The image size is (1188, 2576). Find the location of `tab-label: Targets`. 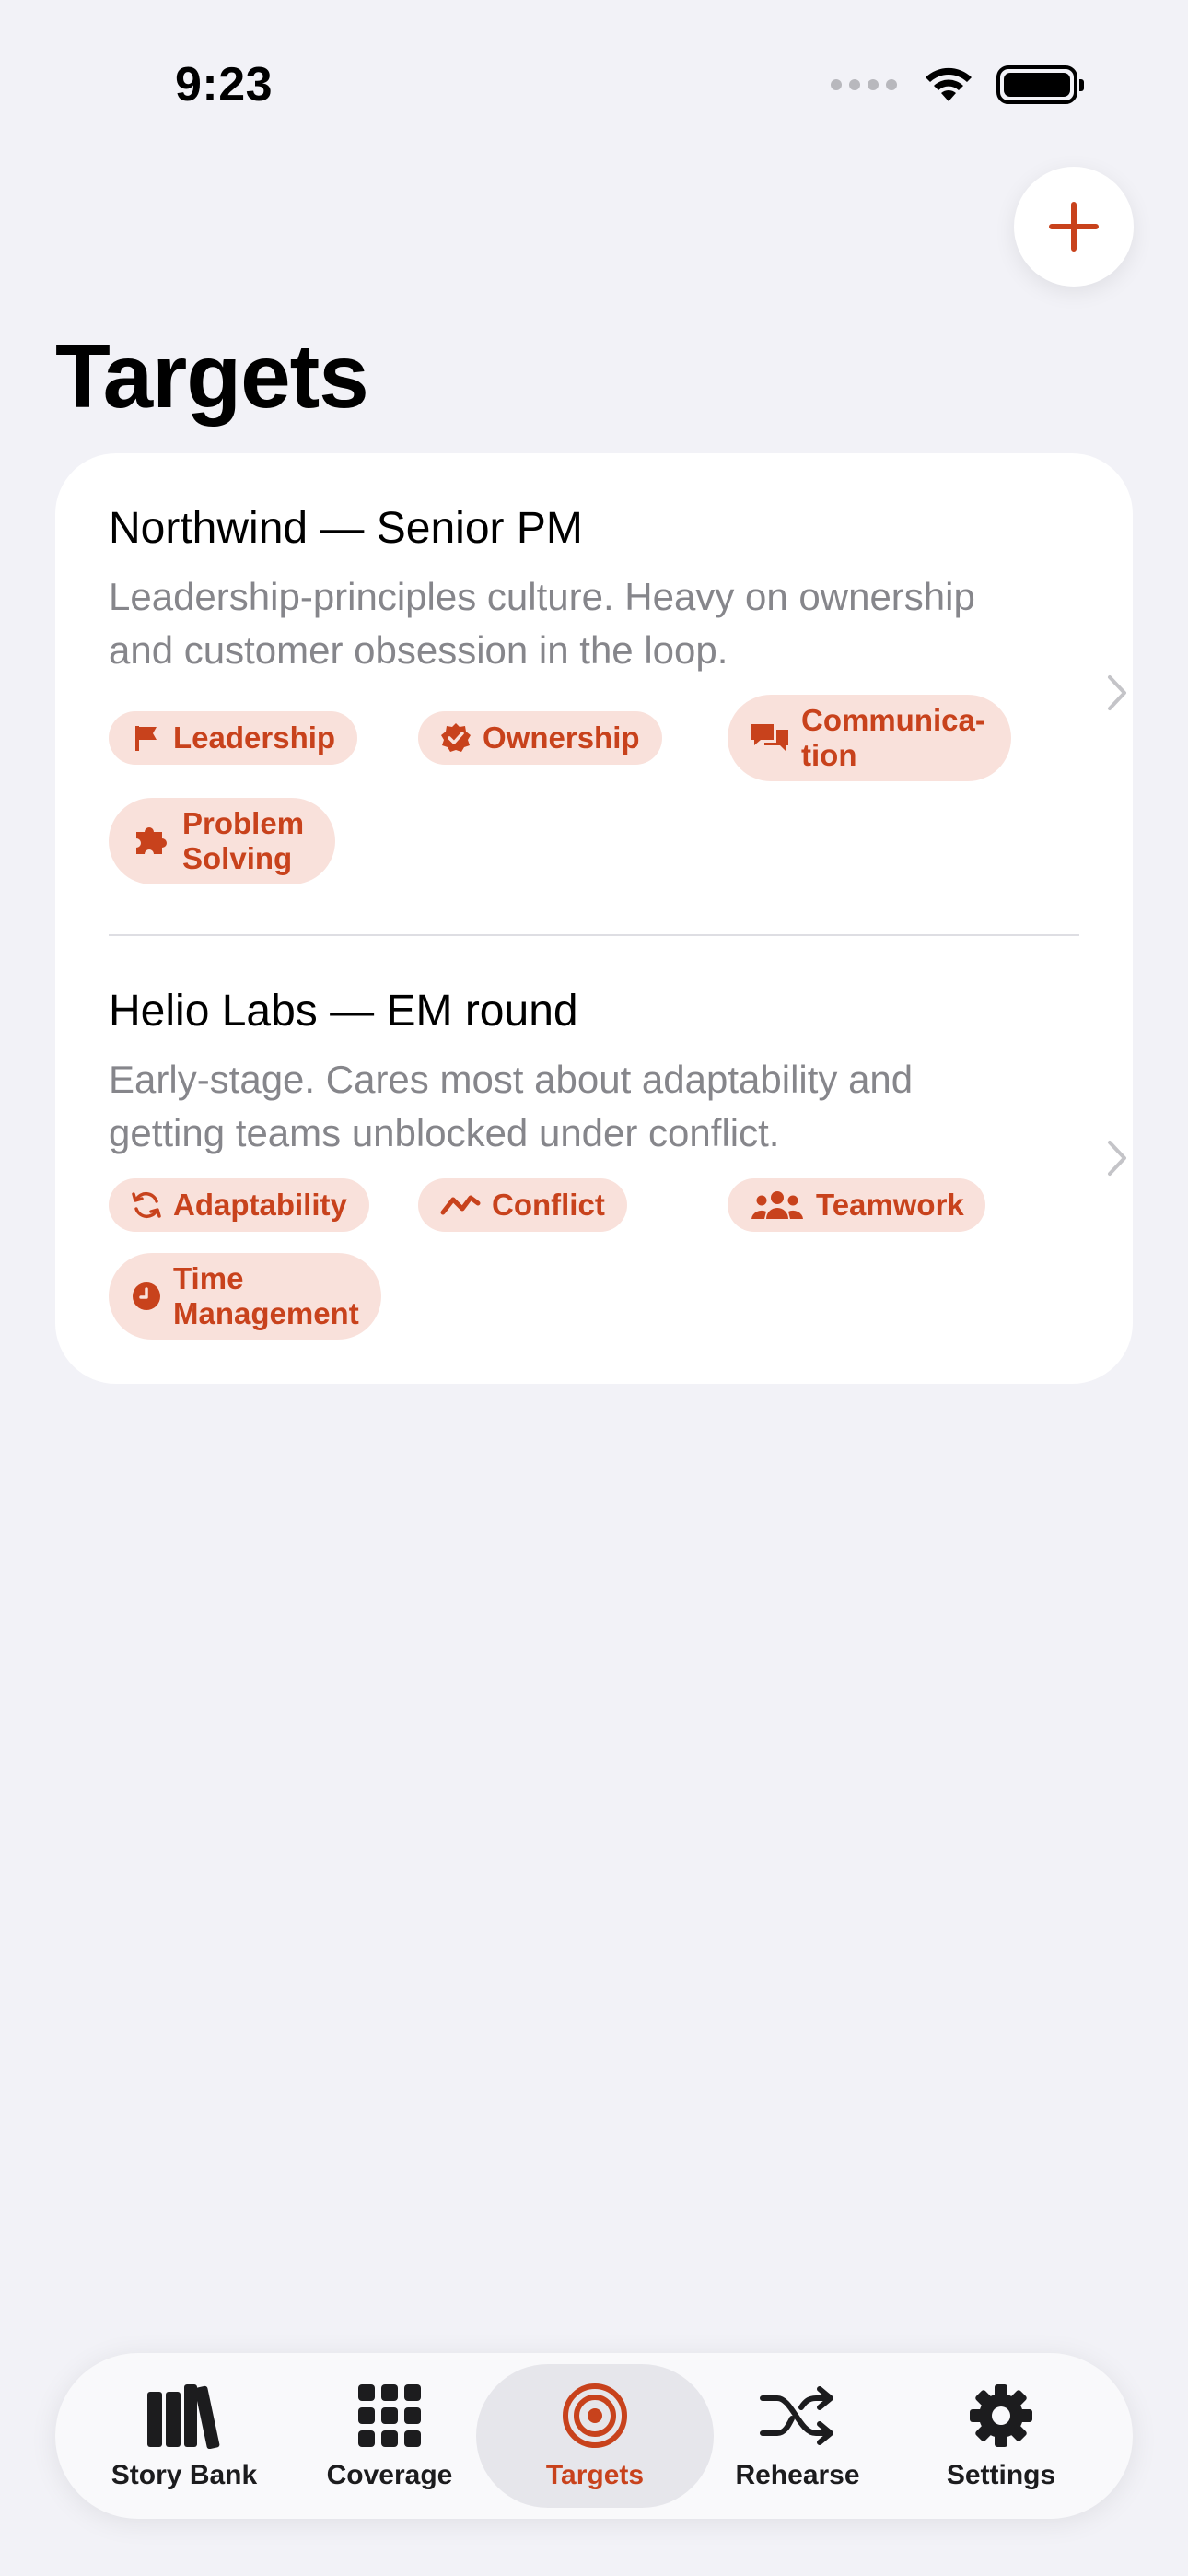

tab-label: Targets is located at coordinates (595, 2475).